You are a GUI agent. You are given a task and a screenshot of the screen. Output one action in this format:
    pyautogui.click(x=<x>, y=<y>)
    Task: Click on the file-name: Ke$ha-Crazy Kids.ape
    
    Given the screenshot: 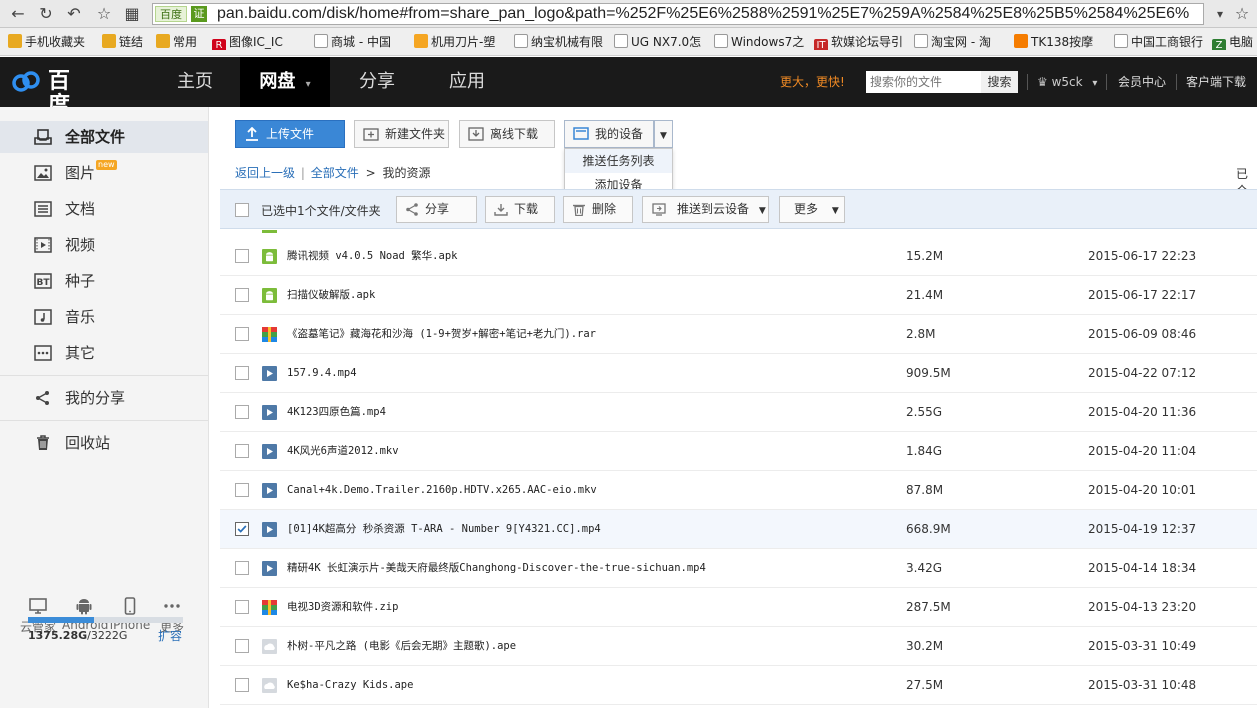 What is the action you would take?
    pyautogui.click(x=350, y=685)
    